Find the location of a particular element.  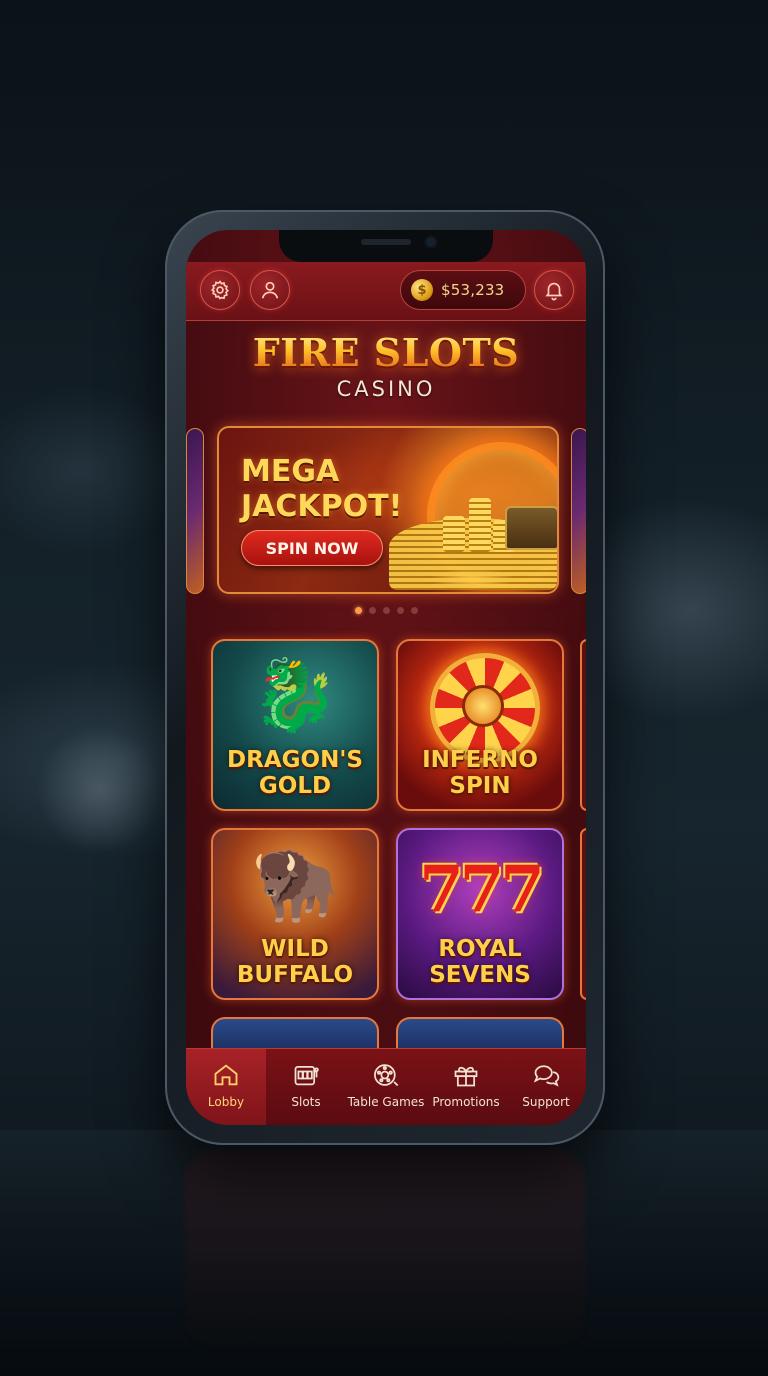

phone-notch is located at coordinates (386, 246).